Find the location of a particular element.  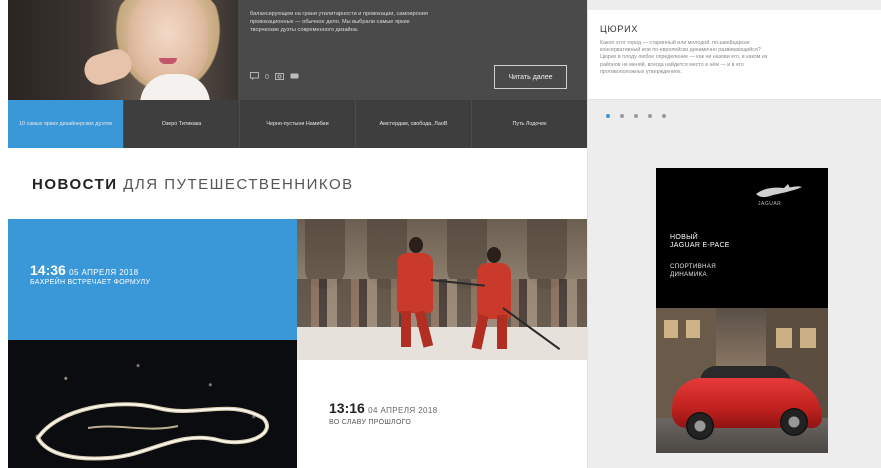

excerpt-line: творческие дуэты современного дизайна. is located at coordinates (304, 30).